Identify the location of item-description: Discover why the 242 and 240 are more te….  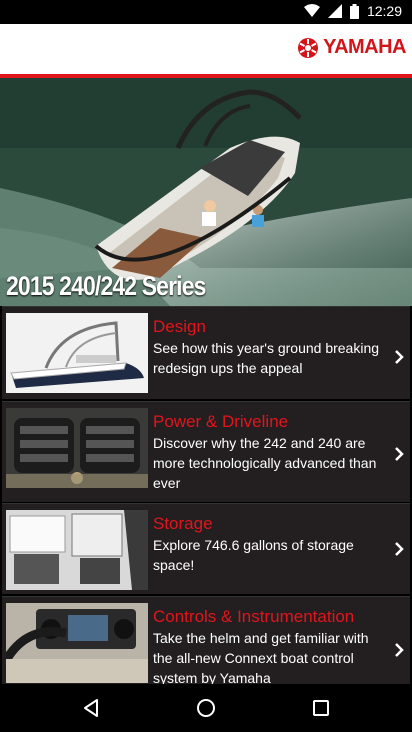
(265, 463).